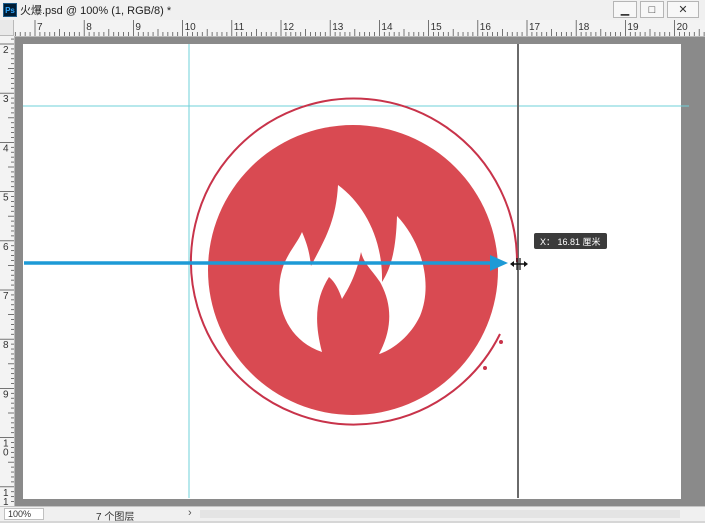  I want to click on ruler-origin-corner, so click(7, 28).